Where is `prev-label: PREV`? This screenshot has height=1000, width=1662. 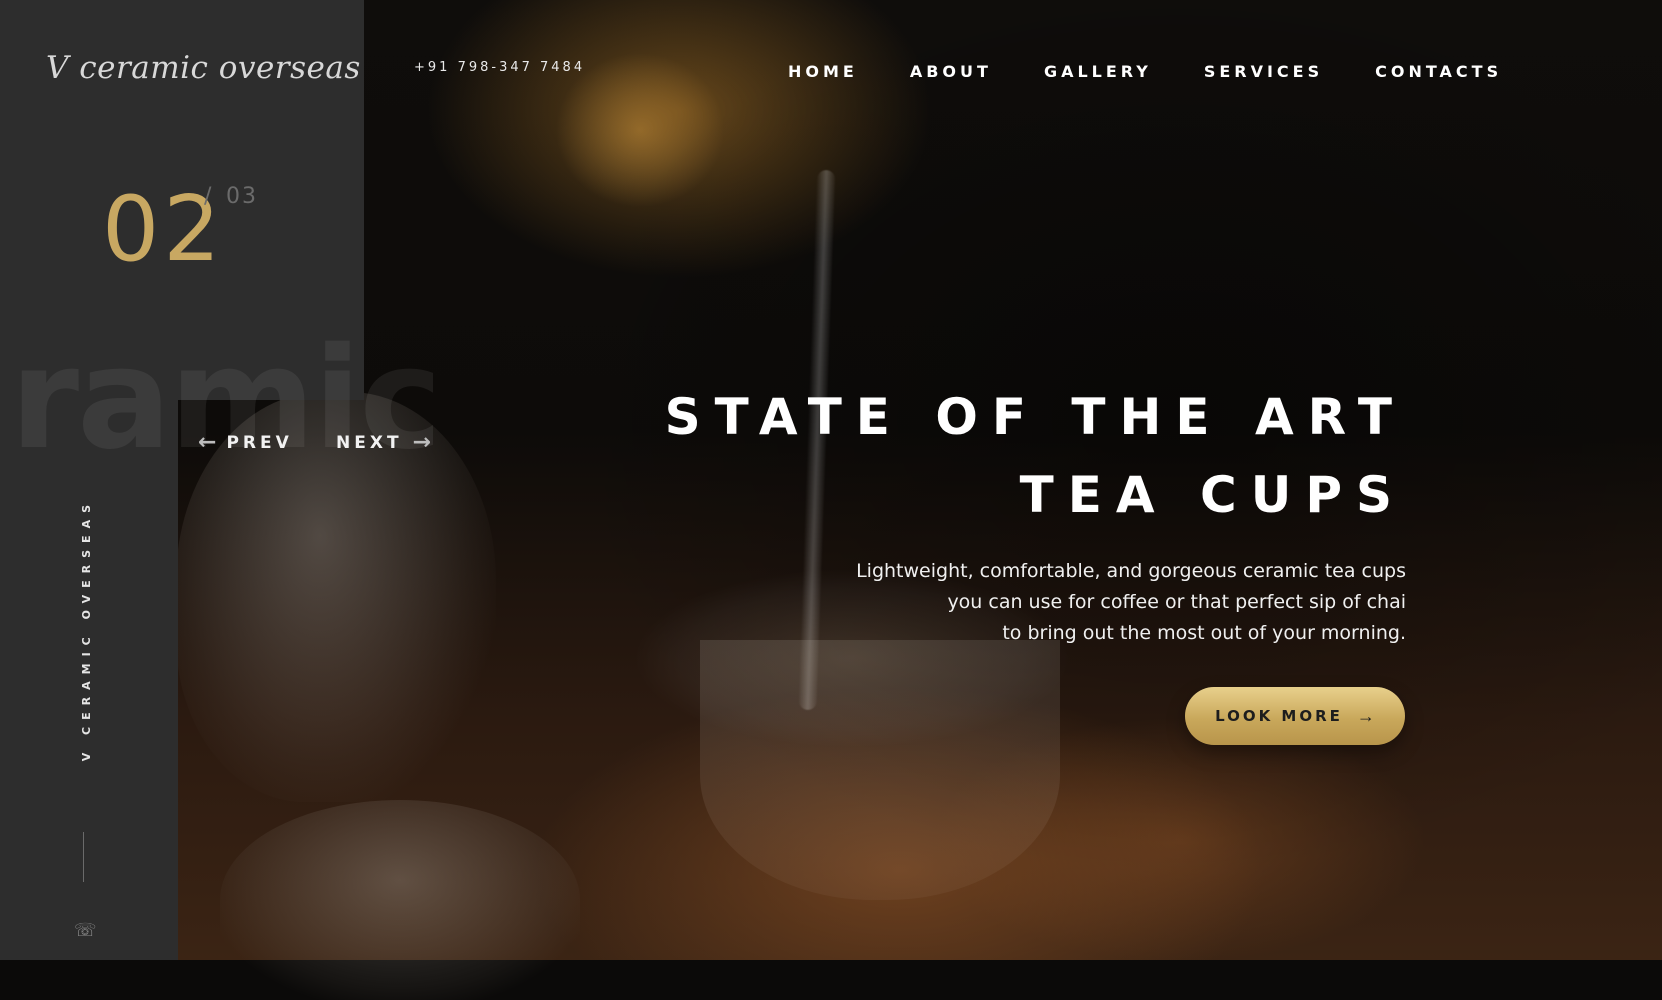
prev-label: PREV is located at coordinates (259, 442).